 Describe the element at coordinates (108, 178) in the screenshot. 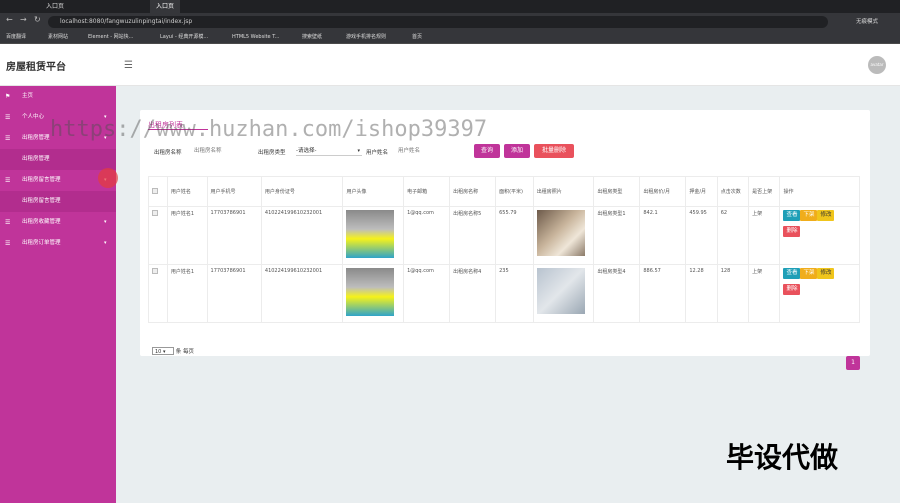

I see `click-indicator` at that location.